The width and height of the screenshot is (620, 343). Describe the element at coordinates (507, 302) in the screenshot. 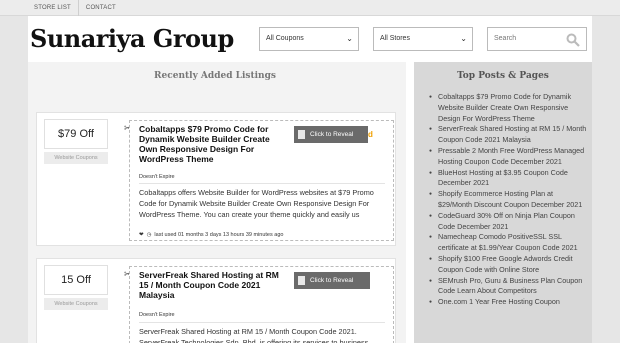

I see `list-item: One.com 1 Year Free Hosting Coupon` at that location.